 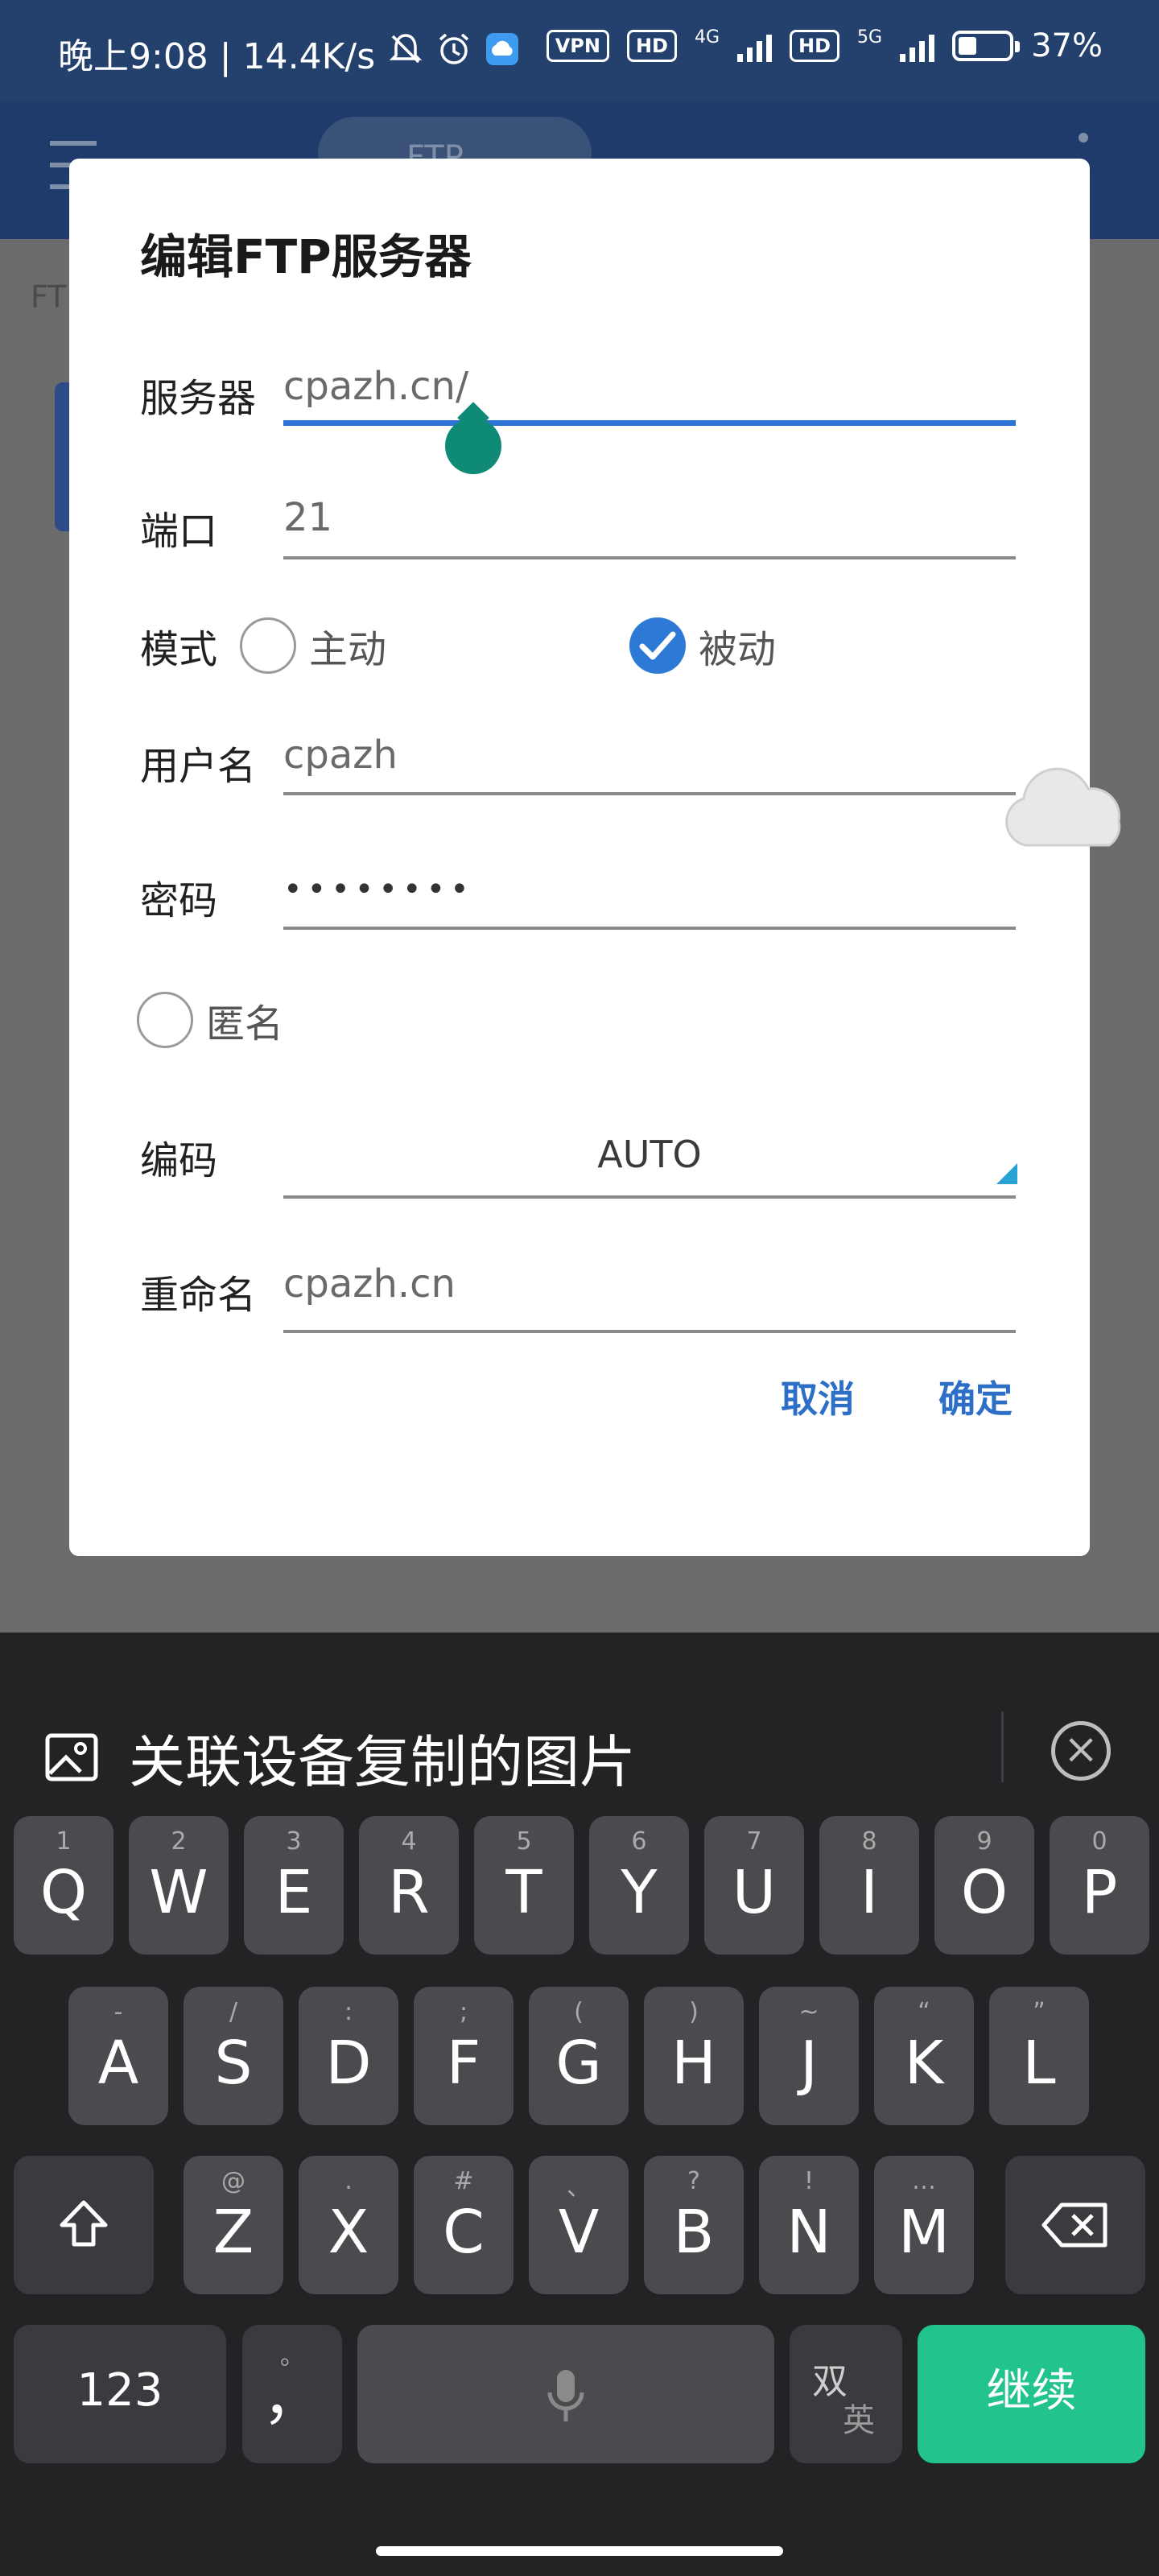 I want to click on key-a: -A, so click(x=118, y=2056).